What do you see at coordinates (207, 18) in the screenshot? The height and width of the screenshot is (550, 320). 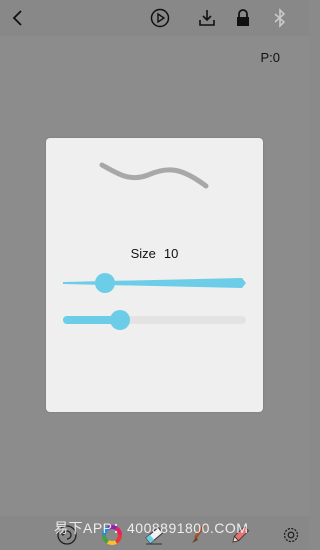 I see `download-icon` at bounding box center [207, 18].